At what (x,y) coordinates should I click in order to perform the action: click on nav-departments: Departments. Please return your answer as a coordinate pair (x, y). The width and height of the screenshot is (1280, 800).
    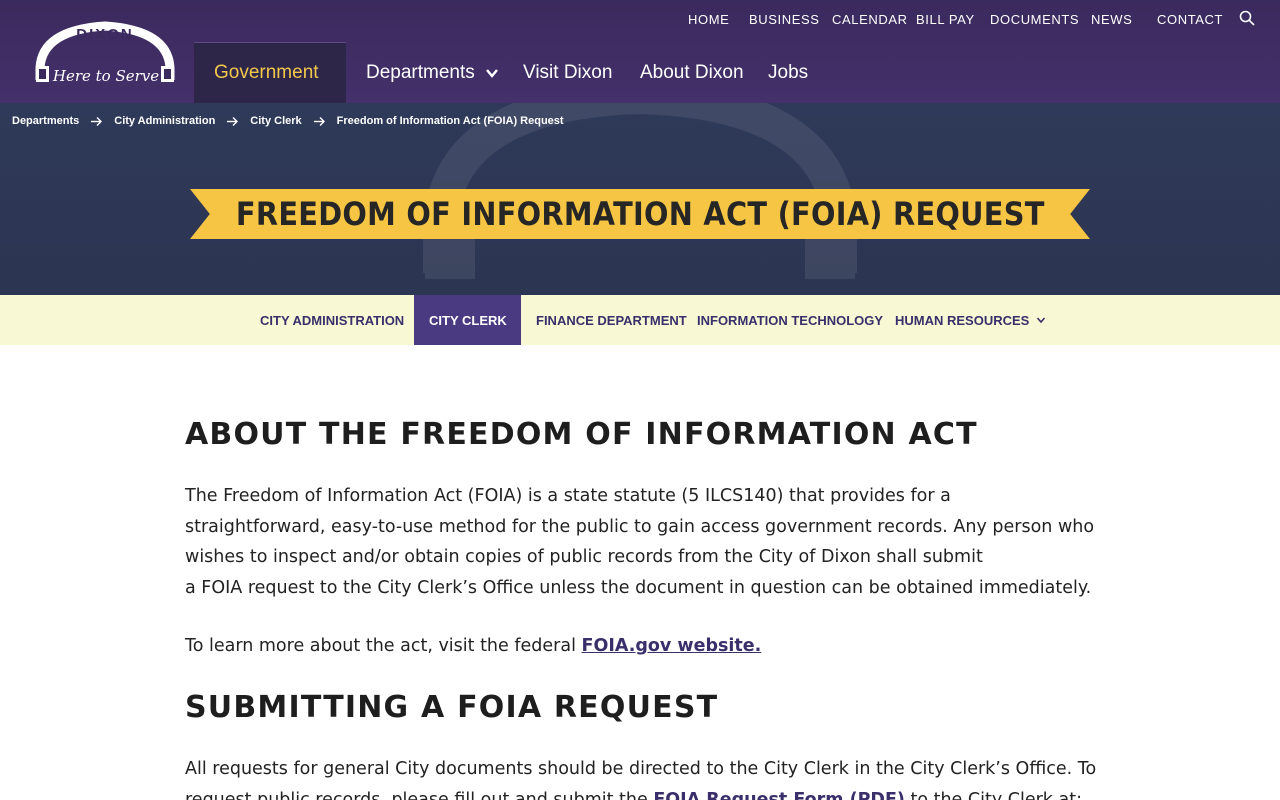
    Looking at the image, I should click on (432, 72).